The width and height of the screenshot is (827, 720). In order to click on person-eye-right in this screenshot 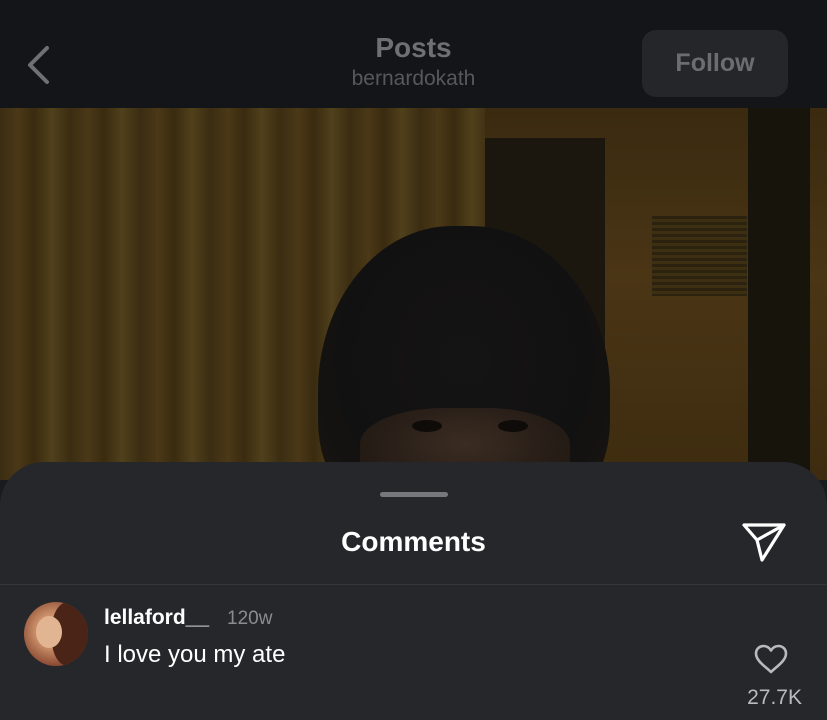, I will do `click(513, 426)`.